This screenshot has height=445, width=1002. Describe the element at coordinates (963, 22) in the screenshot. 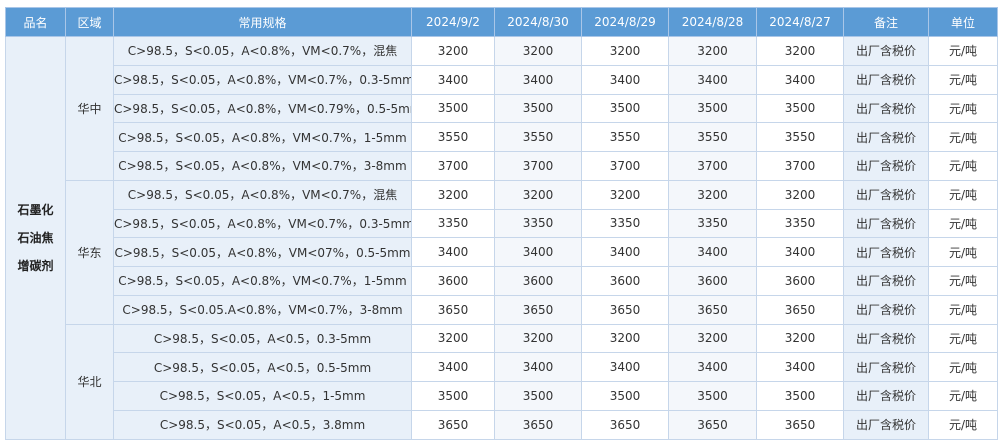

I see `header-unit: 单位` at that location.